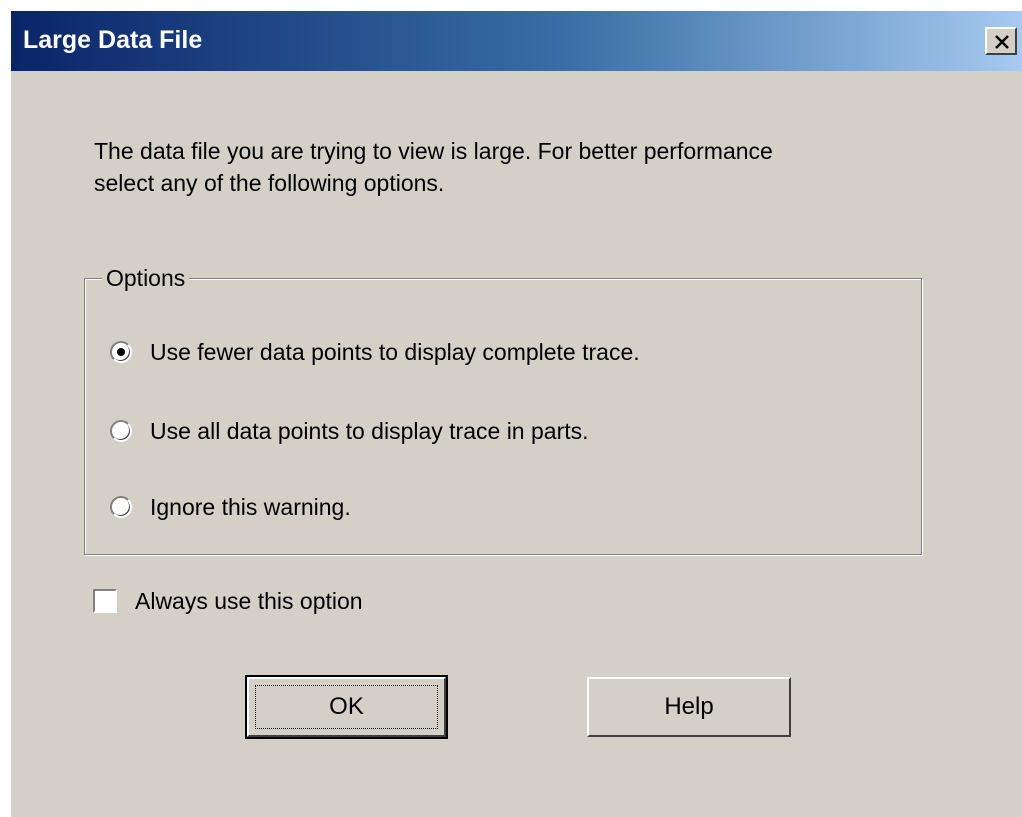  Describe the element at coordinates (105, 601) in the screenshot. I see `always-use-checkbox` at that location.